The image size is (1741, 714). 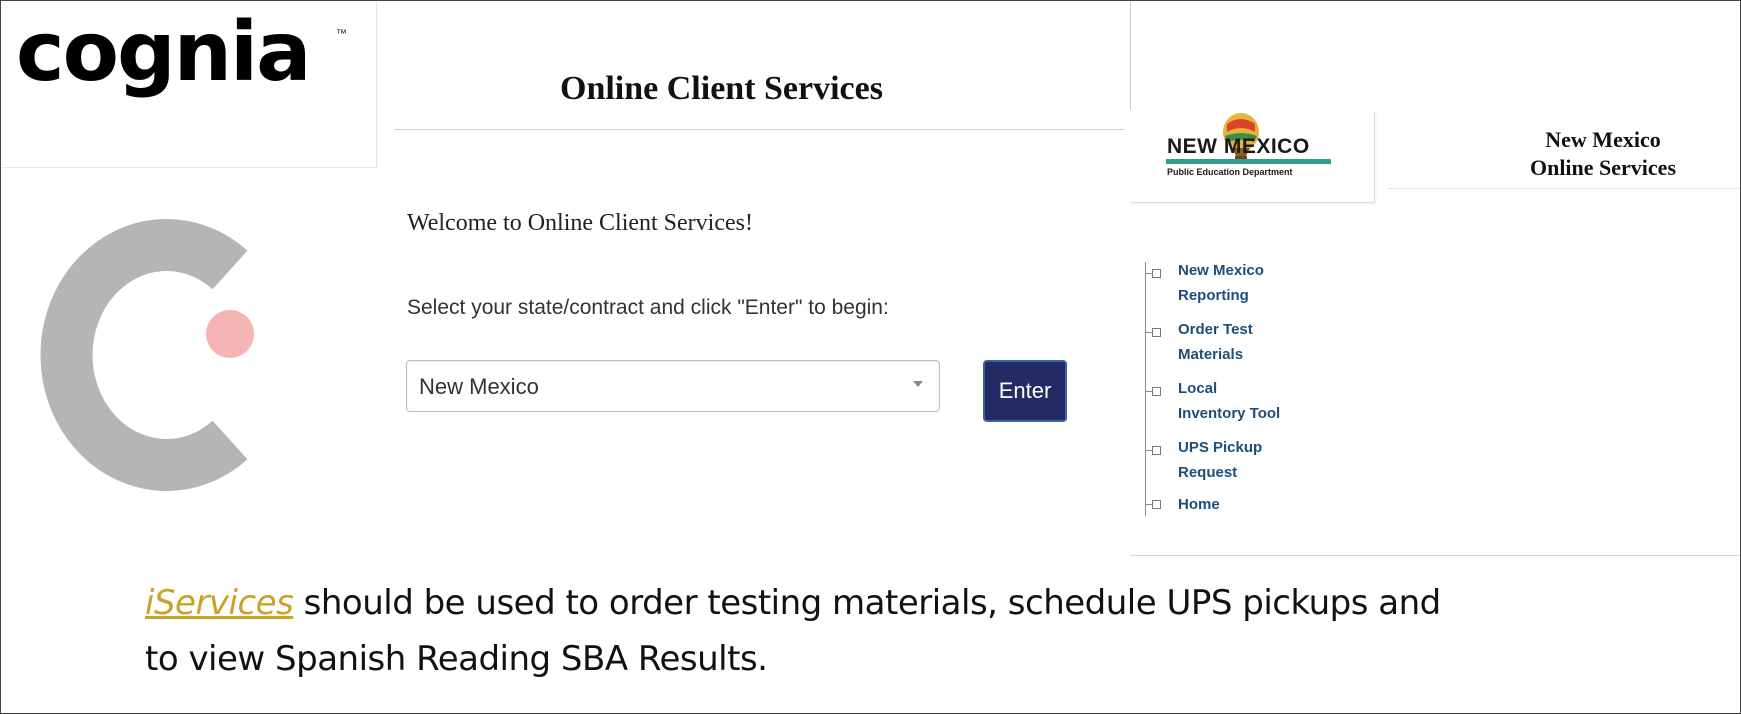 What do you see at coordinates (1563, 188) in the screenshot?
I see `nm-title-divider` at bounding box center [1563, 188].